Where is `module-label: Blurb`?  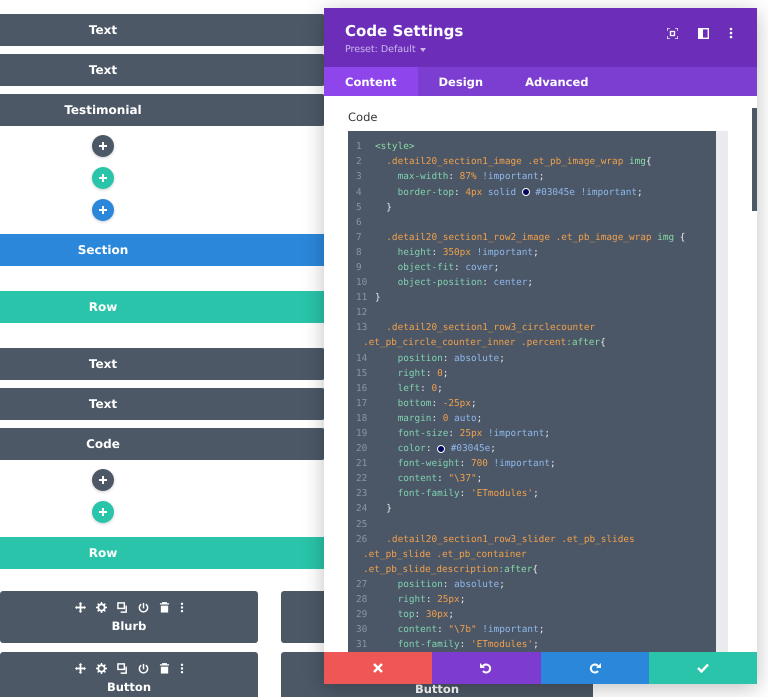
module-label: Blurb is located at coordinates (129, 625).